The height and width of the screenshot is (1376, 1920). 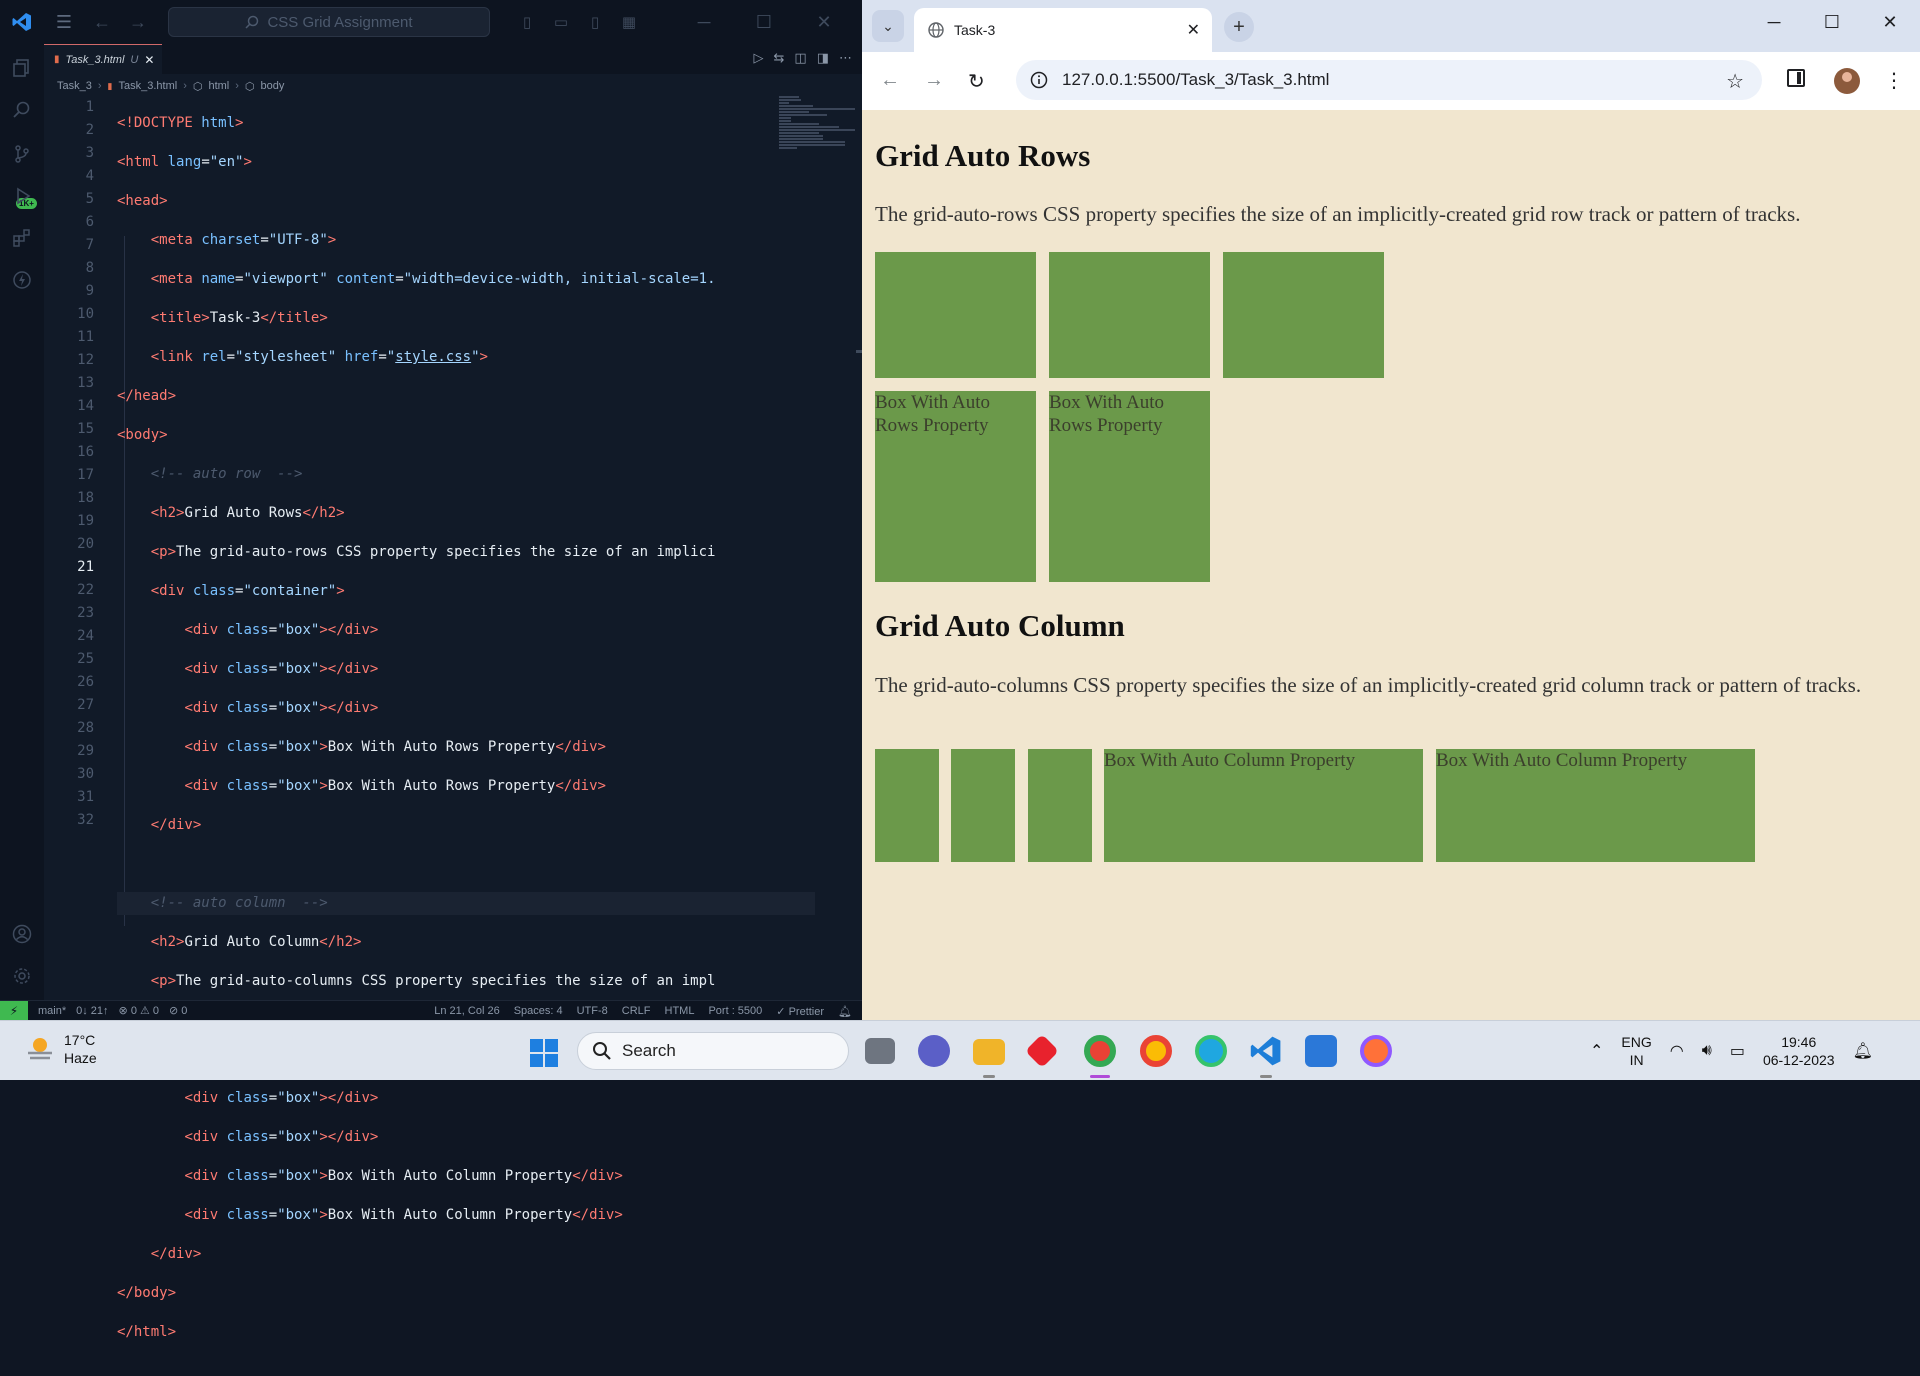 What do you see at coordinates (22, 238) in the screenshot?
I see `extensions-icon` at bounding box center [22, 238].